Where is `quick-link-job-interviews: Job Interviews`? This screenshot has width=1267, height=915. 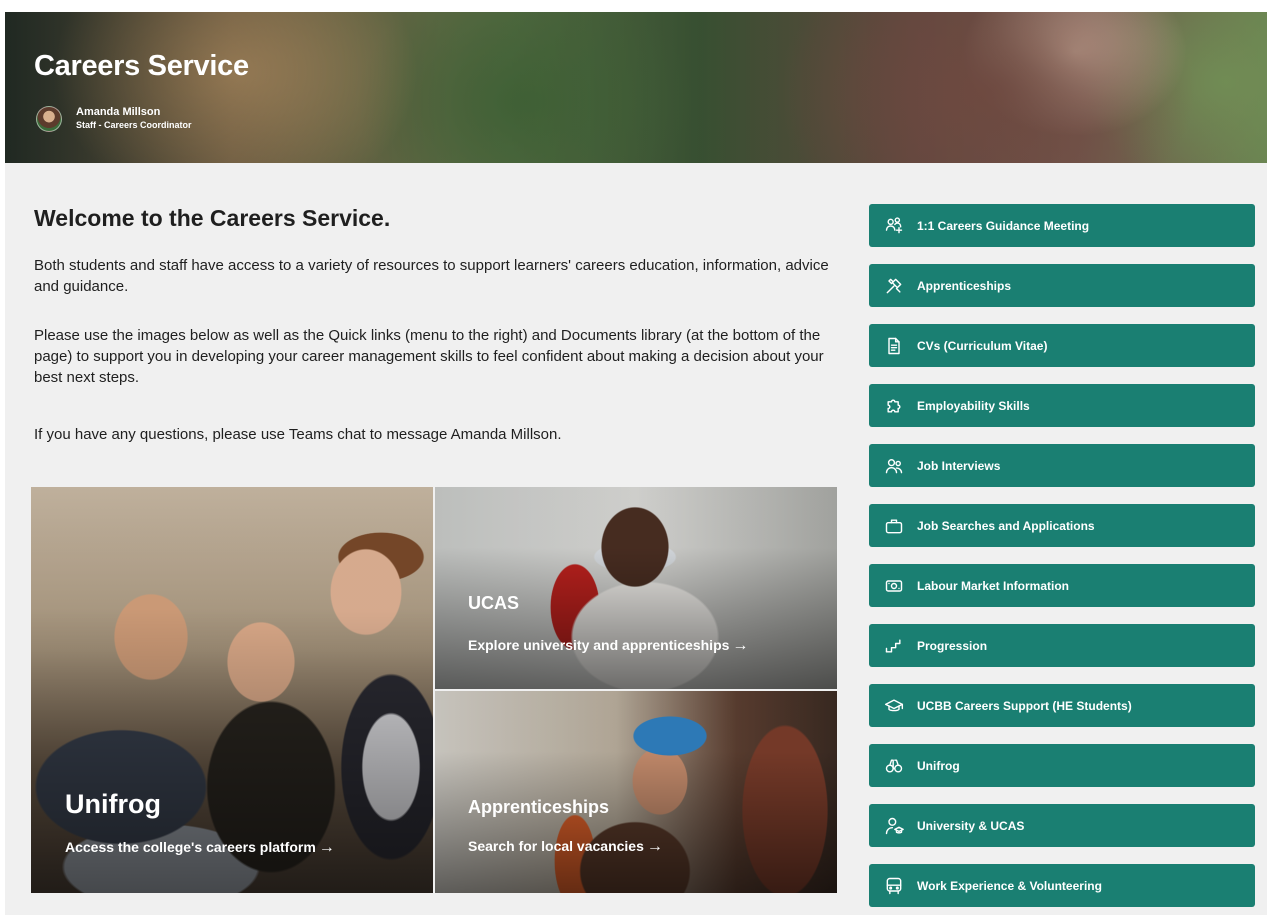 quick-link-job-interviews: Job Interviews is located at coordinates (1062, 465).